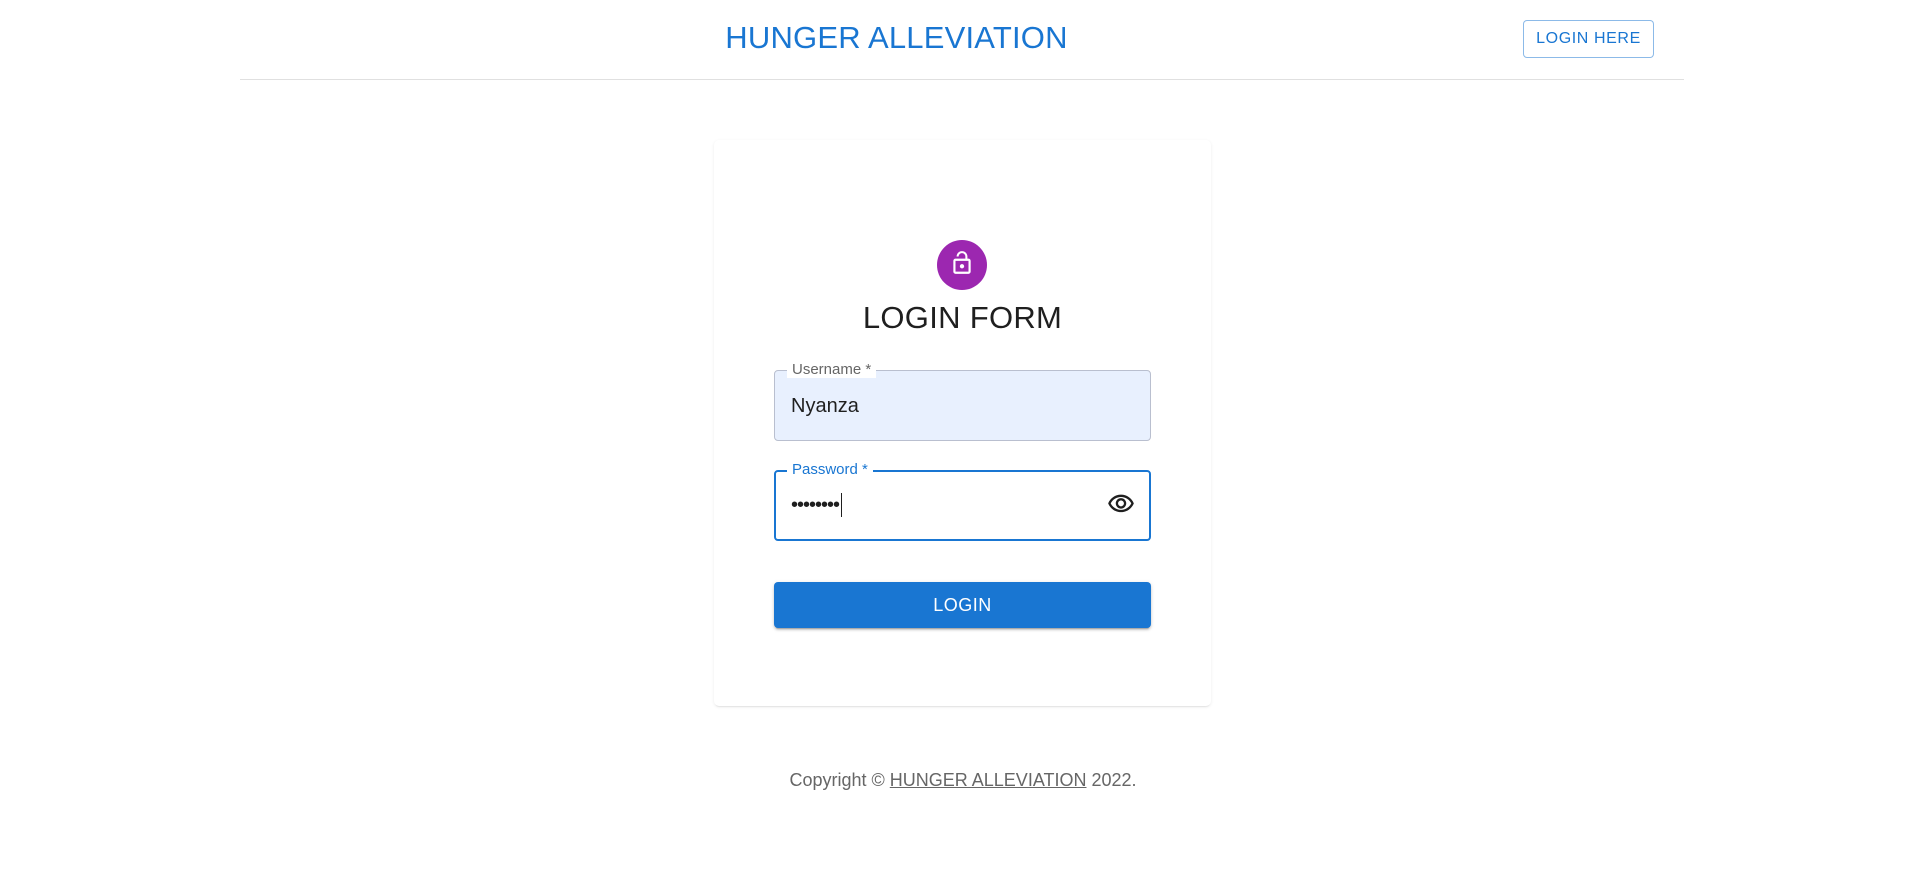 This screenshot has height=880, width=1911. Describe the element at coordinates (830, 470) in the screenshot. I see `password-label: Password *` at that location.